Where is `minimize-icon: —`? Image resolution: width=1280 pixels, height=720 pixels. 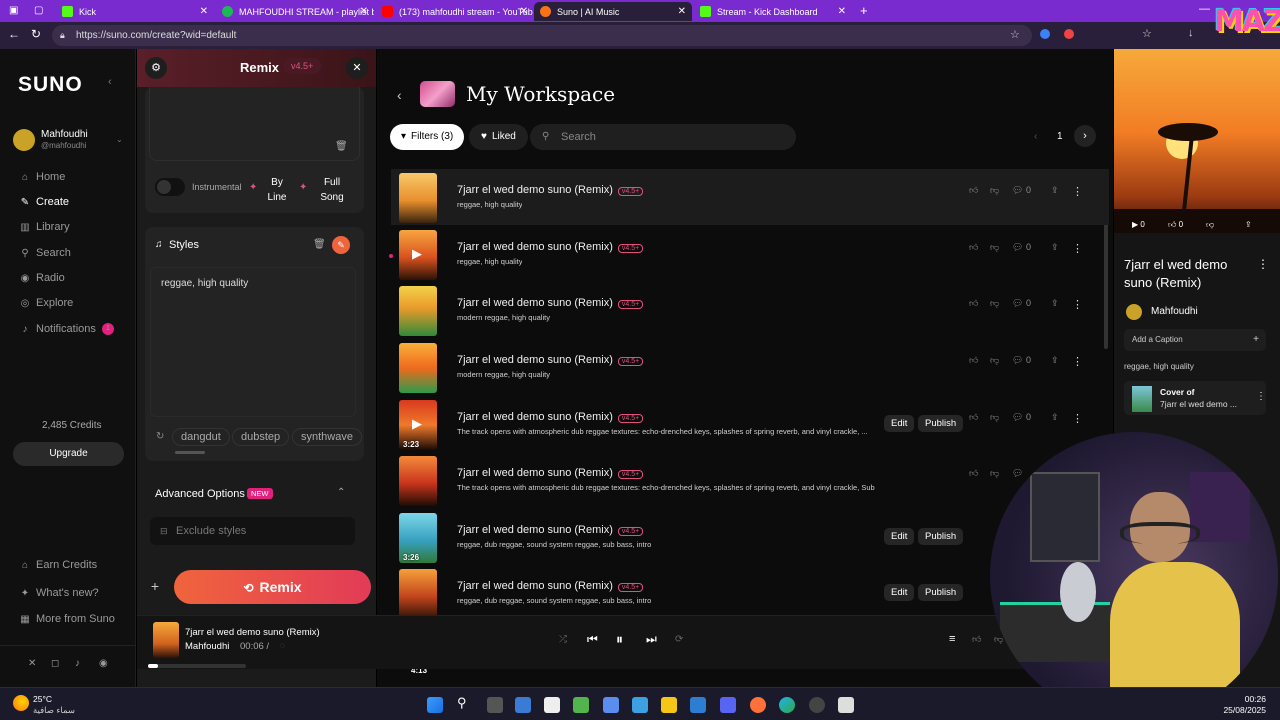
minimize-icon: — is located at coordinates (1204, 9).